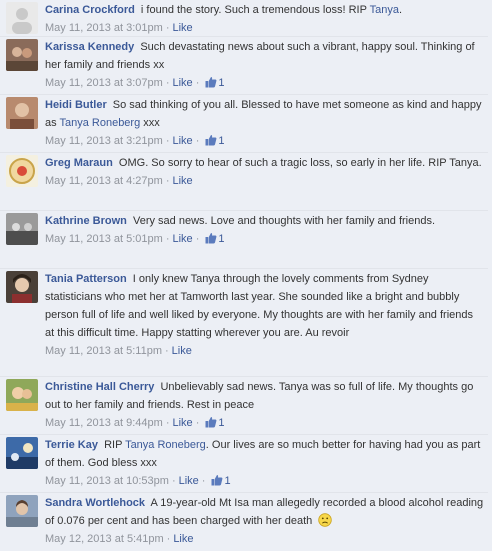 The height and width of the screenshot is (551, 492). I want to click on comment-text-tail: ., so click(400, 10).